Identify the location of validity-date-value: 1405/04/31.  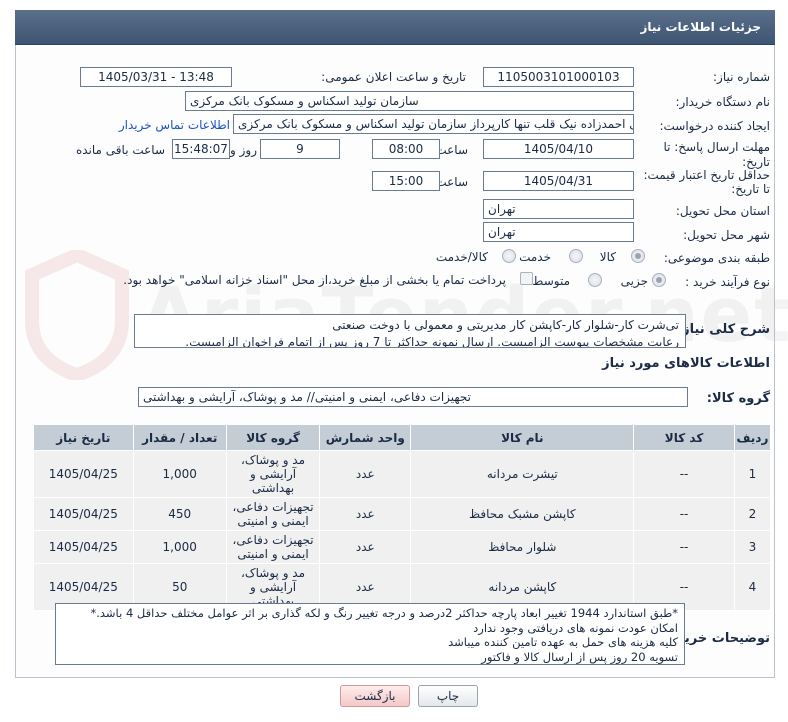
(558, 181).